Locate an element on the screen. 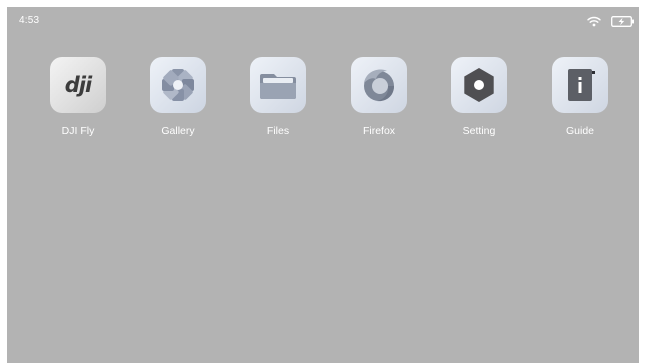  app-label: Gallery is located at coordinates (178, 131).